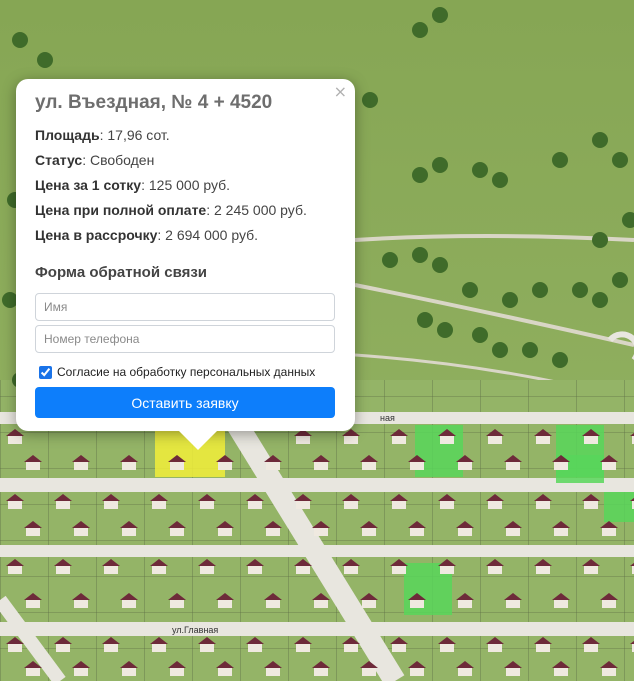 This screenshot has width=634, height=681. I want to click on form-title: Форма обратной связи, so click(121, 272).